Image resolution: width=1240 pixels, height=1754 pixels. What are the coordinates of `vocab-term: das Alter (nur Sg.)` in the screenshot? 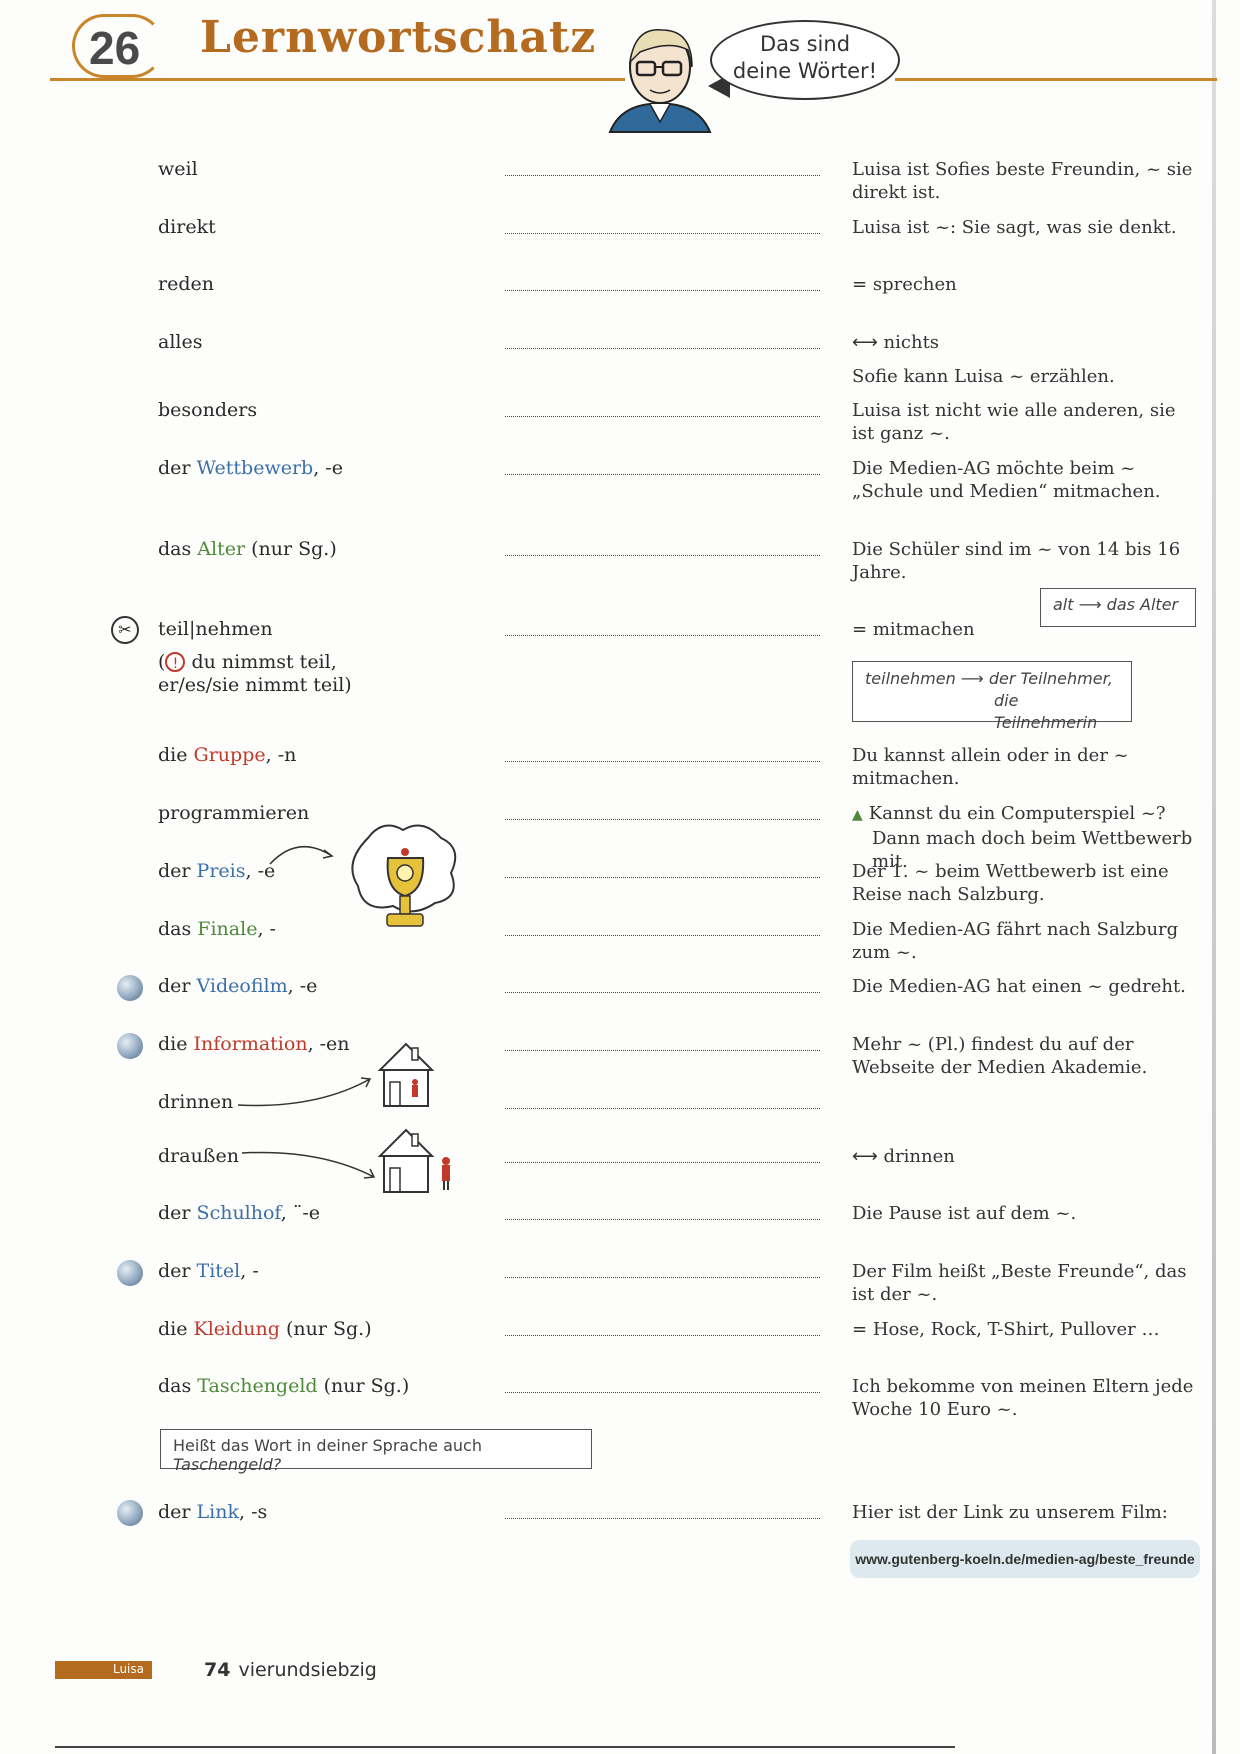 It's located at (247, 549).